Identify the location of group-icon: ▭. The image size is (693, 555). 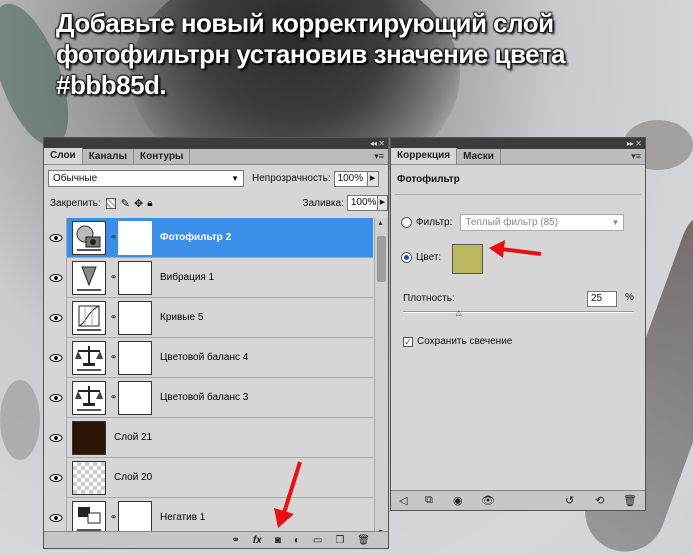
(317, 540).